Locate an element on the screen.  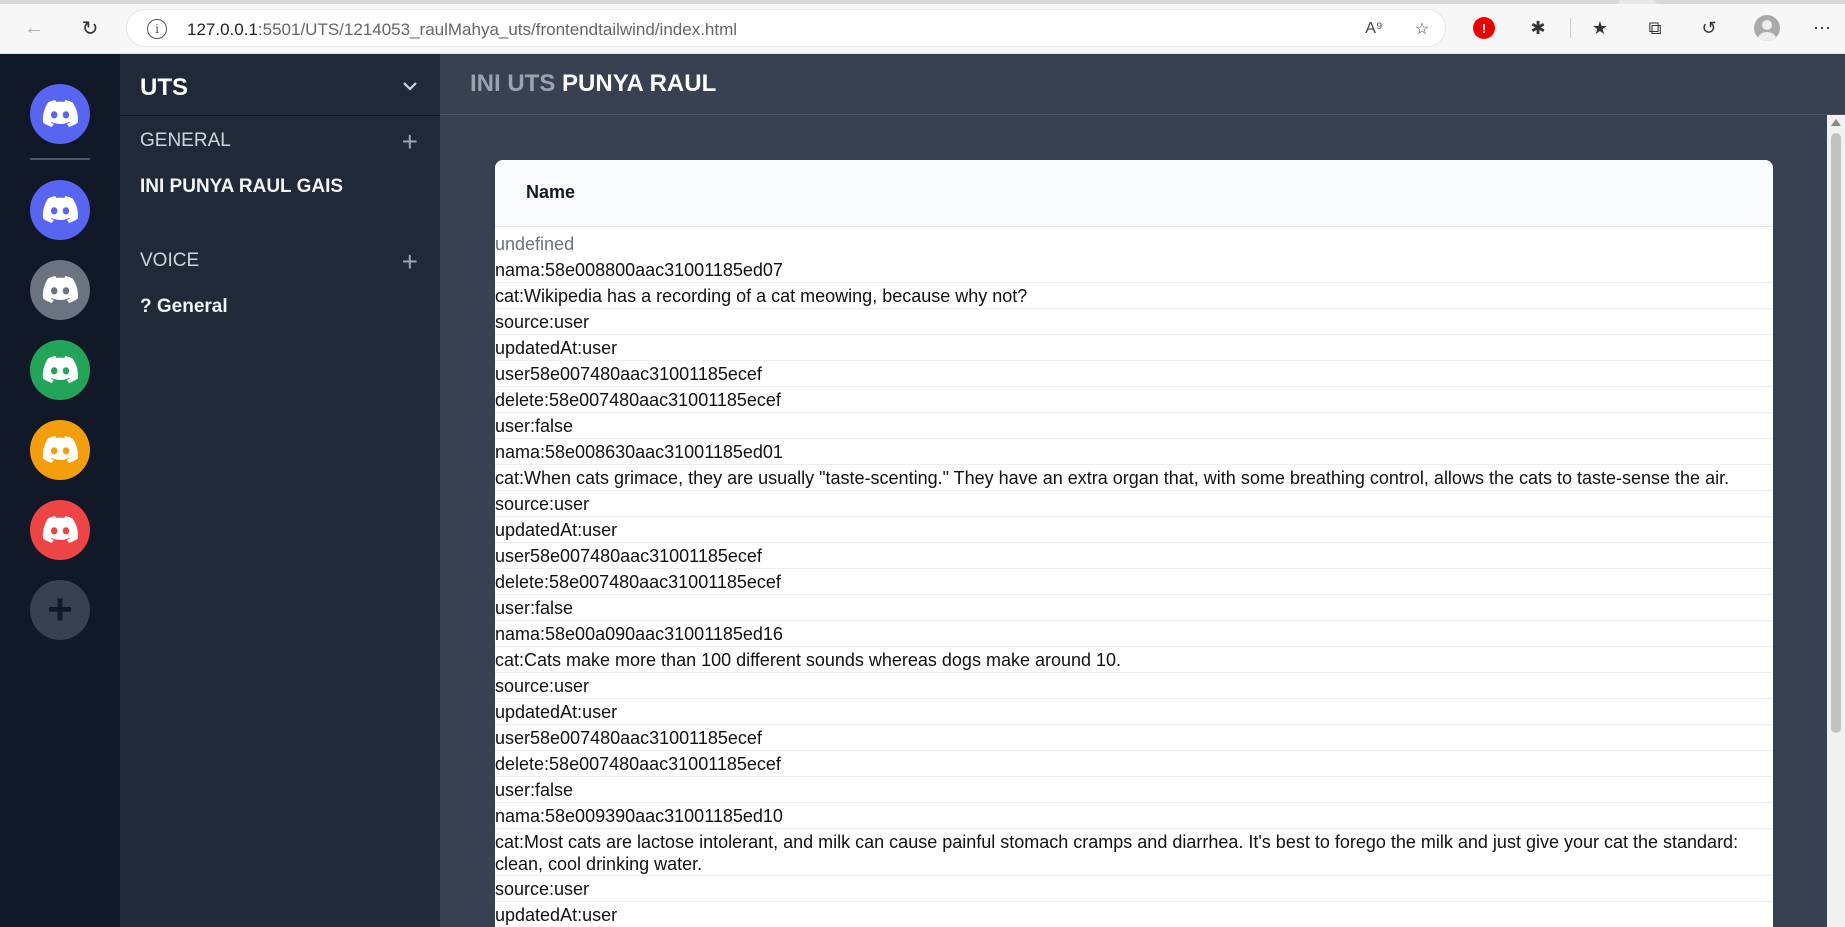
table-header-name: Name is located at coordinates (1134, 193).